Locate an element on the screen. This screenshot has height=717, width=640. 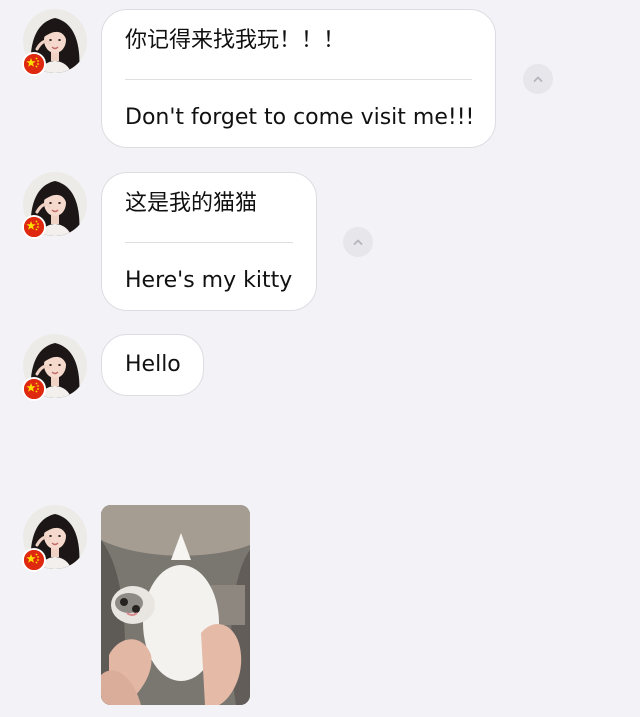
message-original-text: 你记得来找我玩！！！ is located at coordinates (235, 40).